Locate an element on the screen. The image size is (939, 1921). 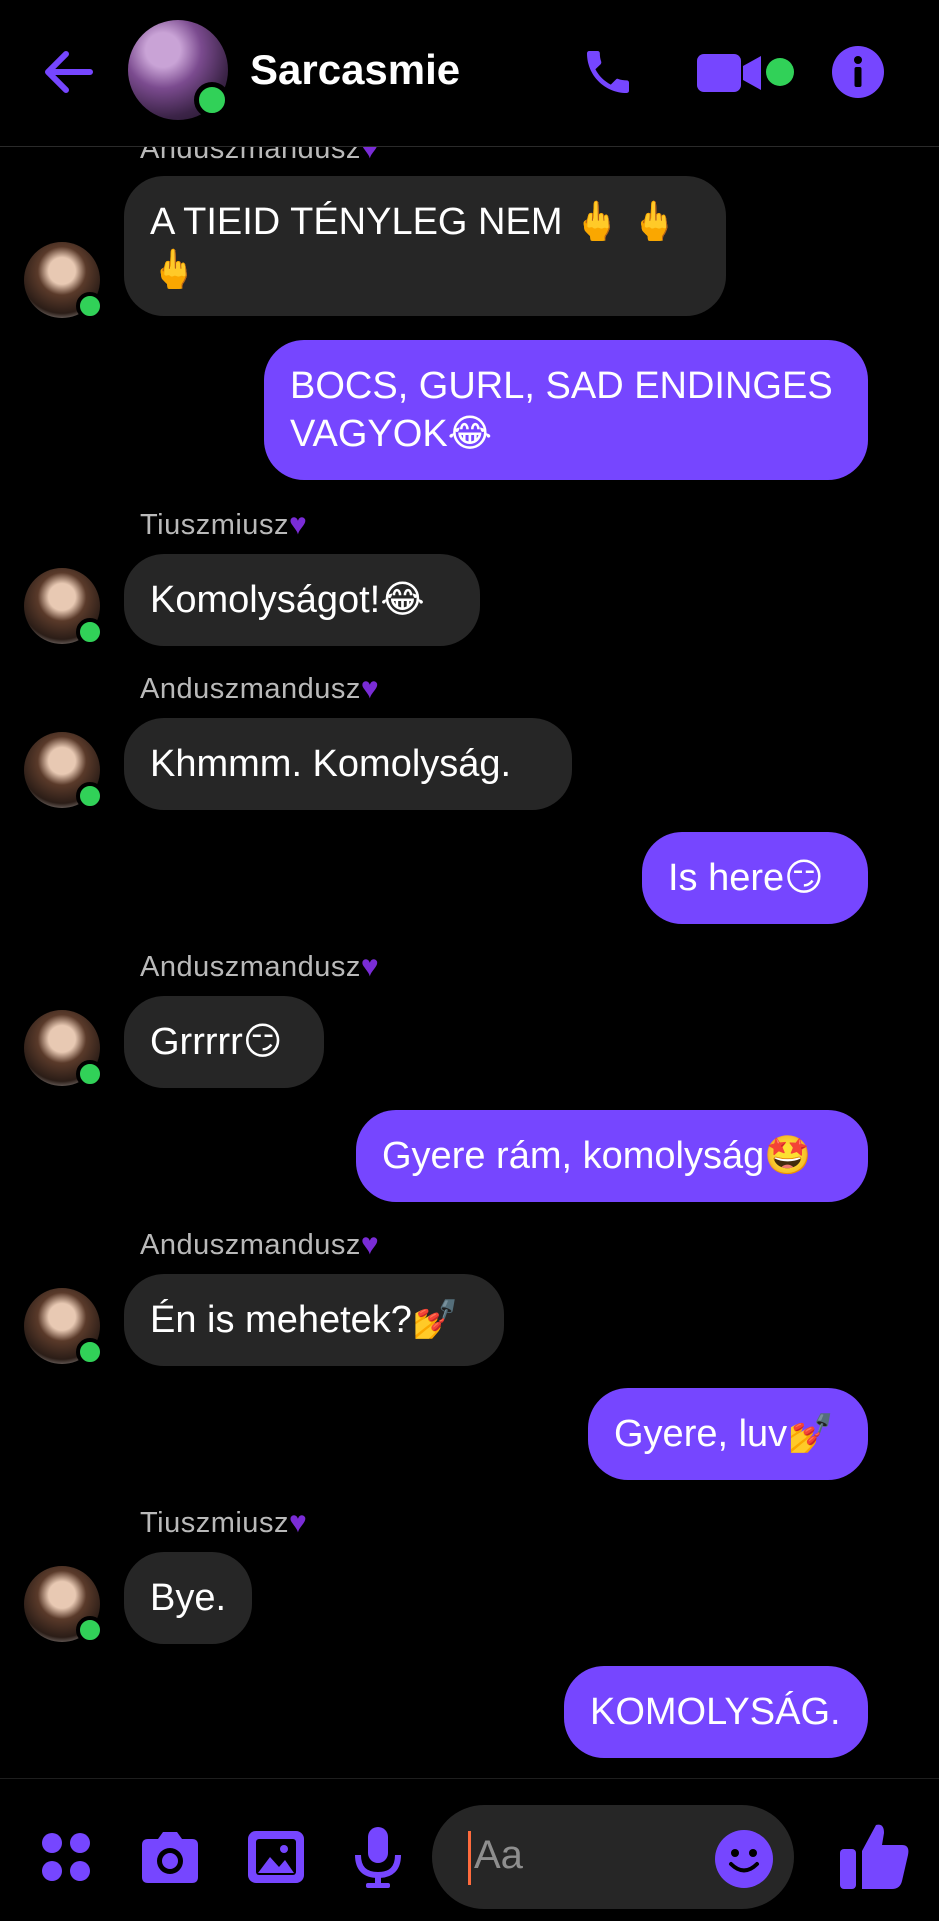
phone-icon is located at coordinates (608, 72).